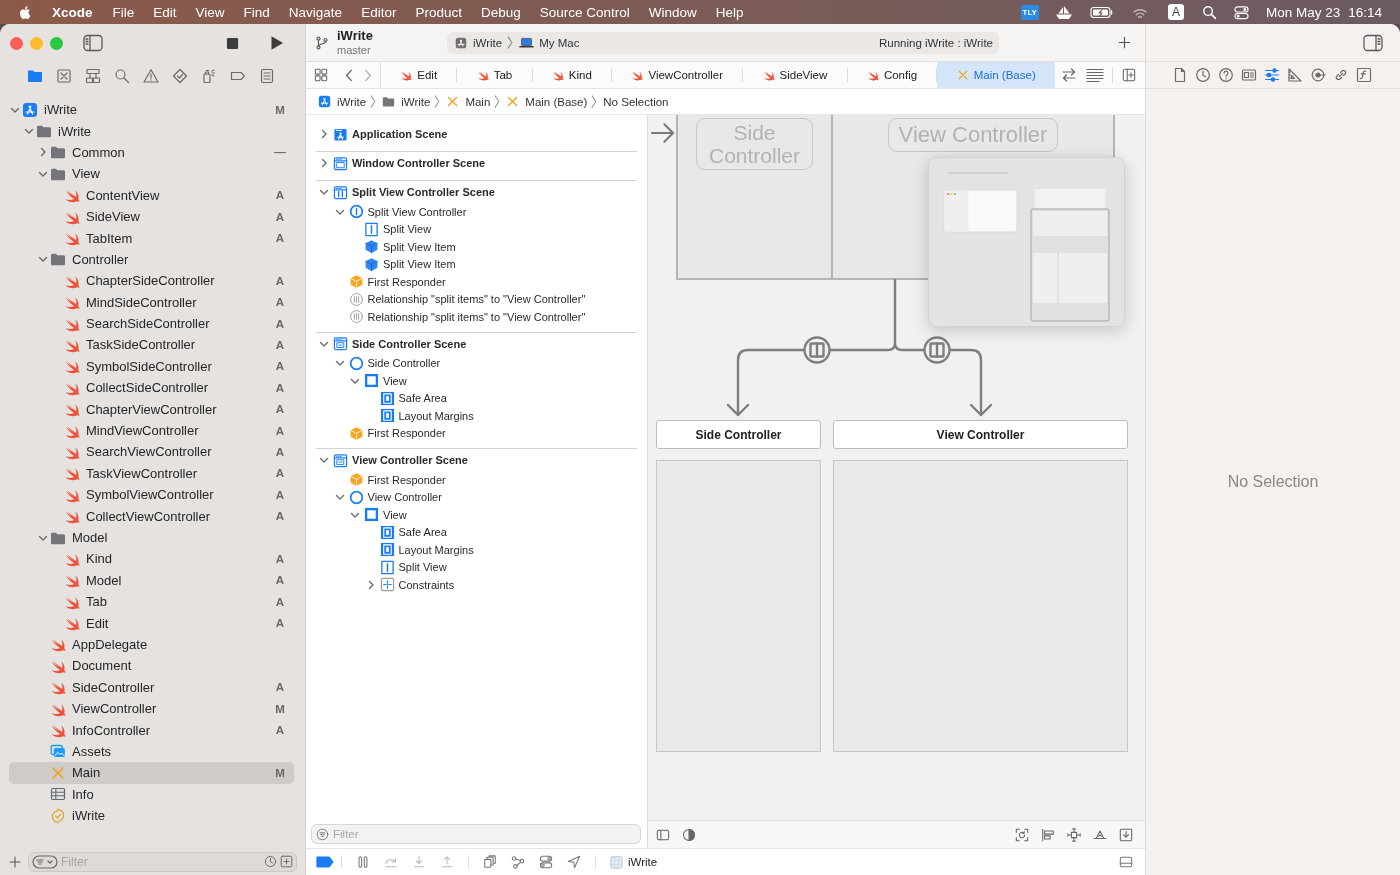 This screenshot has height=875, width=1400. I want to click on half-circle-icon, so click(689, 834).